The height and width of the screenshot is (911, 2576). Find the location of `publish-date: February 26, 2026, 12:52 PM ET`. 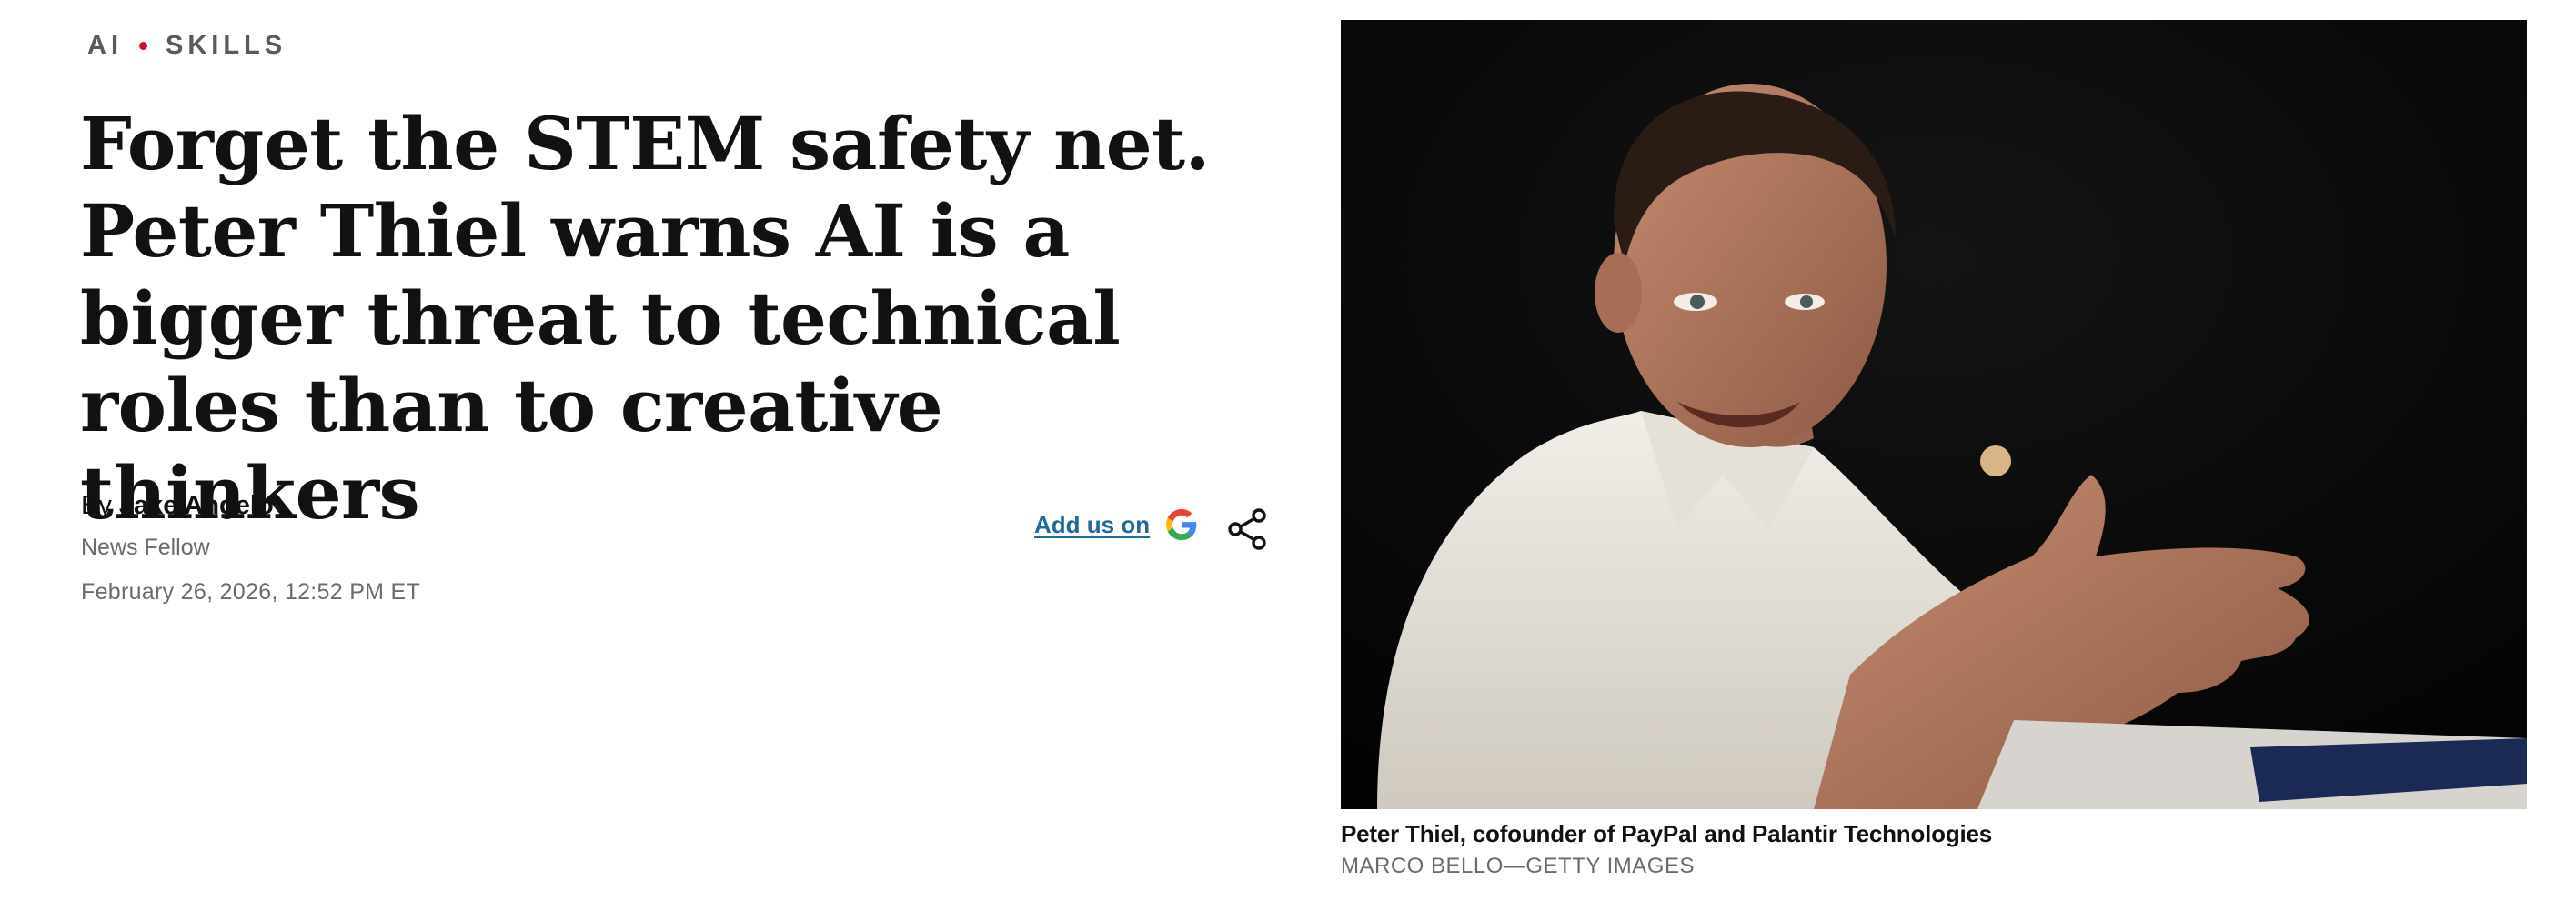

publish-date: February 26, 2026, 12:52 PM ET is located at coordinates (251, 592).